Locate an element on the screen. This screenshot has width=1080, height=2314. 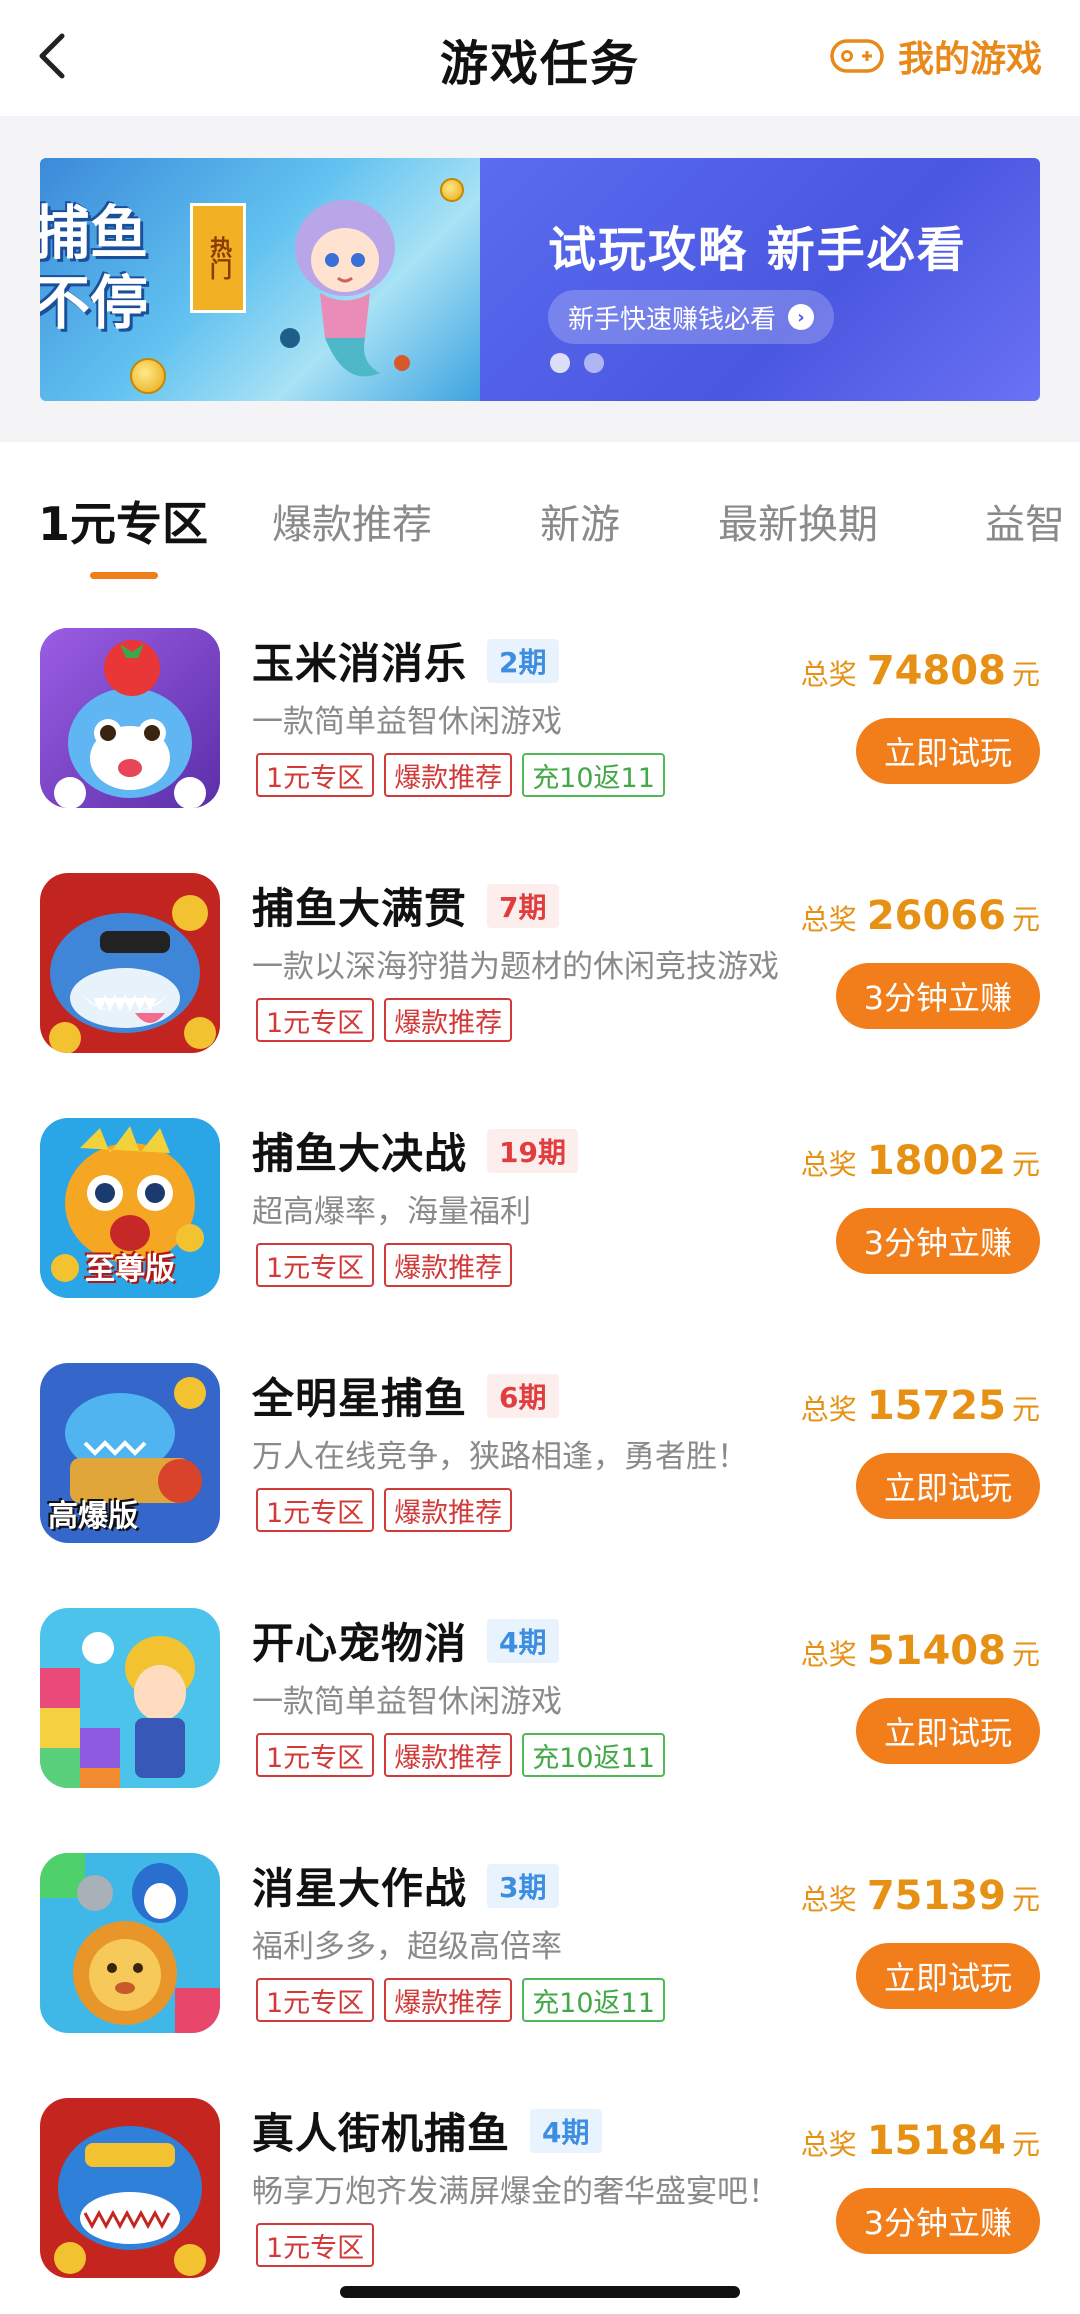
game-title-line: 全明星捕鱼 6期 is located at coordinates (405, 1395).